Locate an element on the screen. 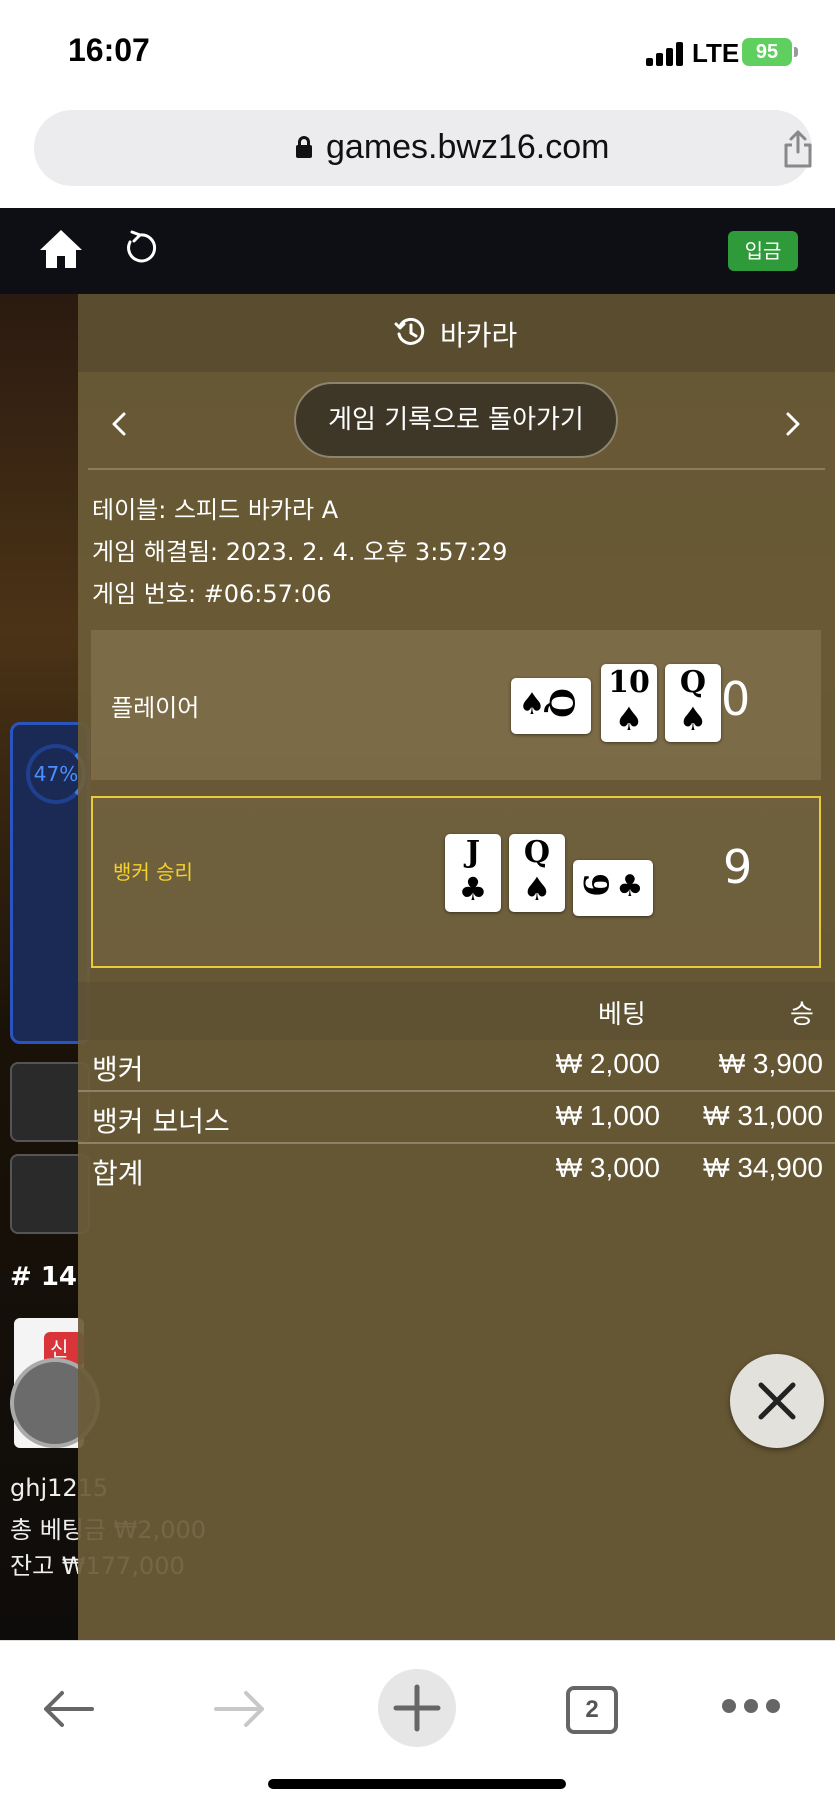  banker-score: 9 is located at coordinates (738, 867).